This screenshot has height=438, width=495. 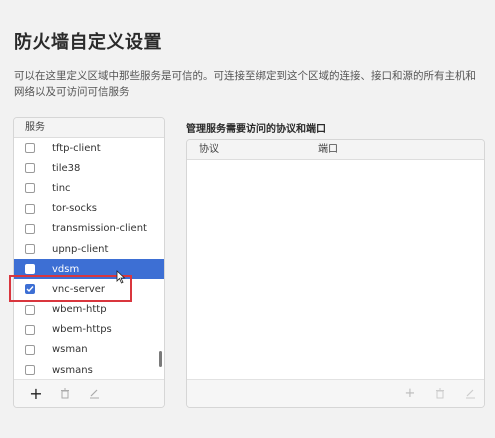 I want to click on ports-table-header: 协议 端口, so click(x=335, y=150).